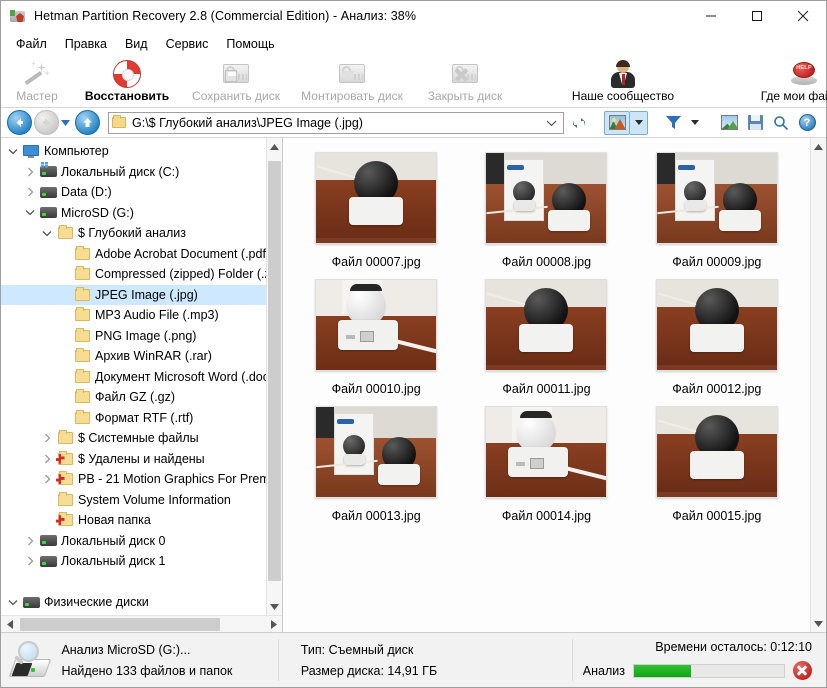  I want to click on view-mode-caret-icon, so click(639, 122).